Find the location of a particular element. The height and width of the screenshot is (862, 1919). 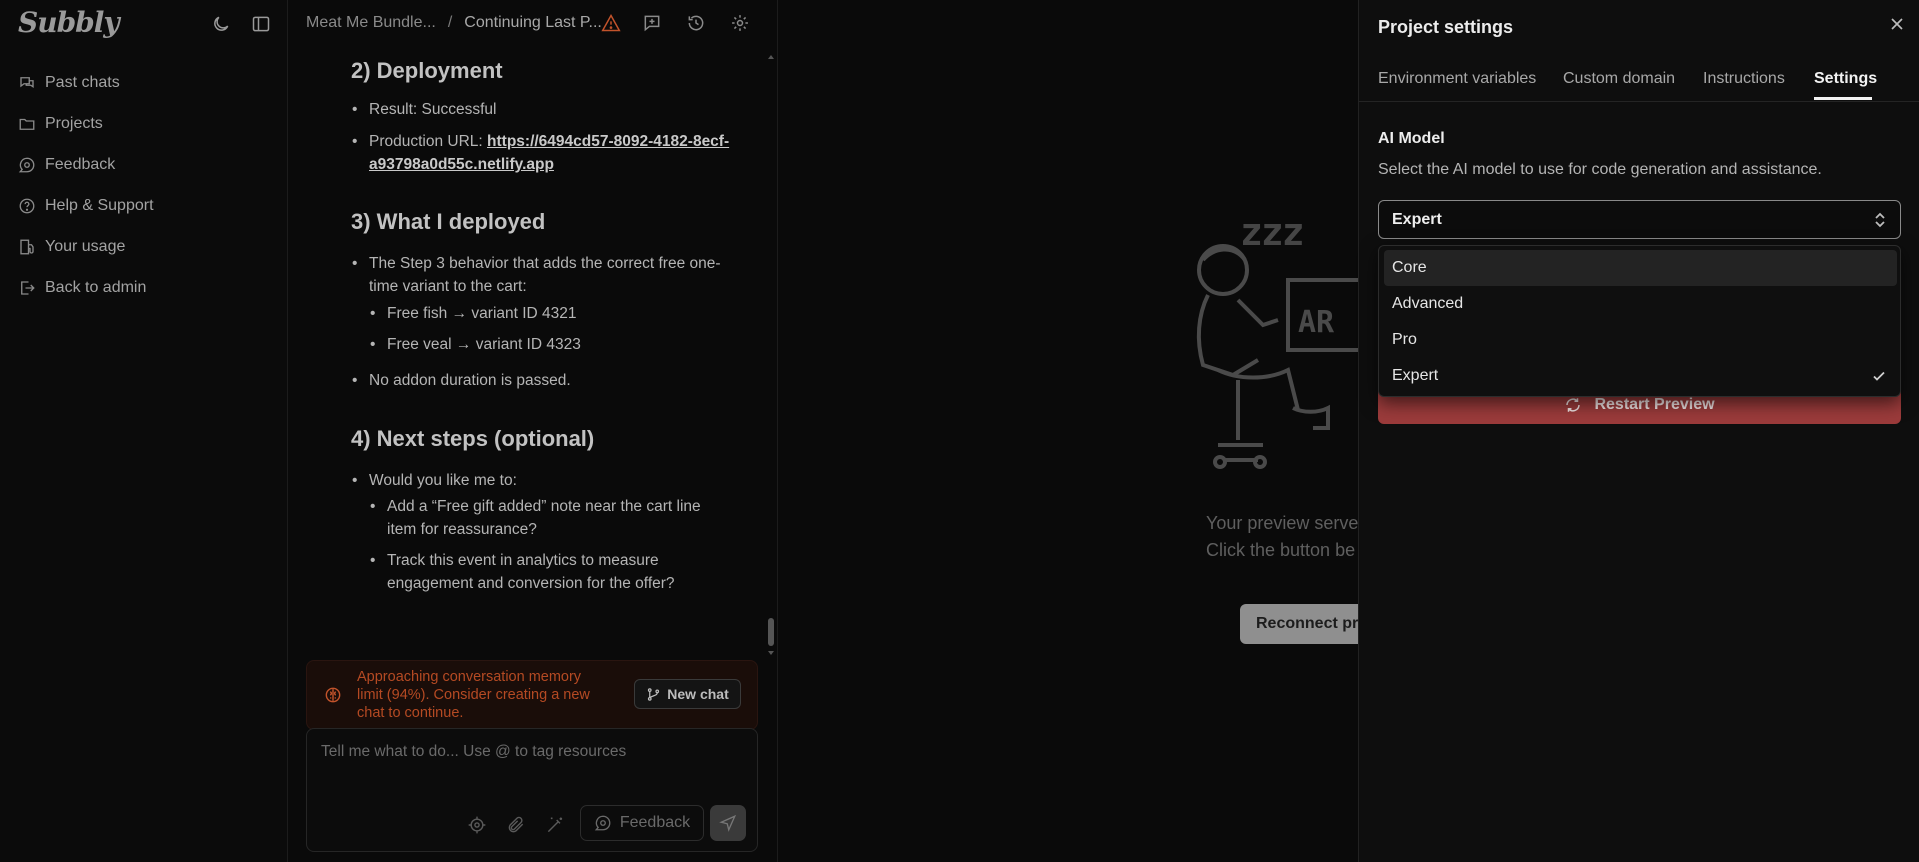

target-icon is located at coordinates (477, 825).